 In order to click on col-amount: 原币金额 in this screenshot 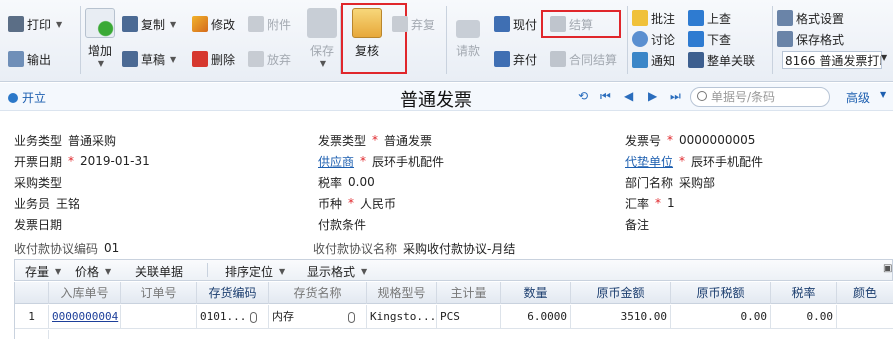, I will do `click(621, 293)`.